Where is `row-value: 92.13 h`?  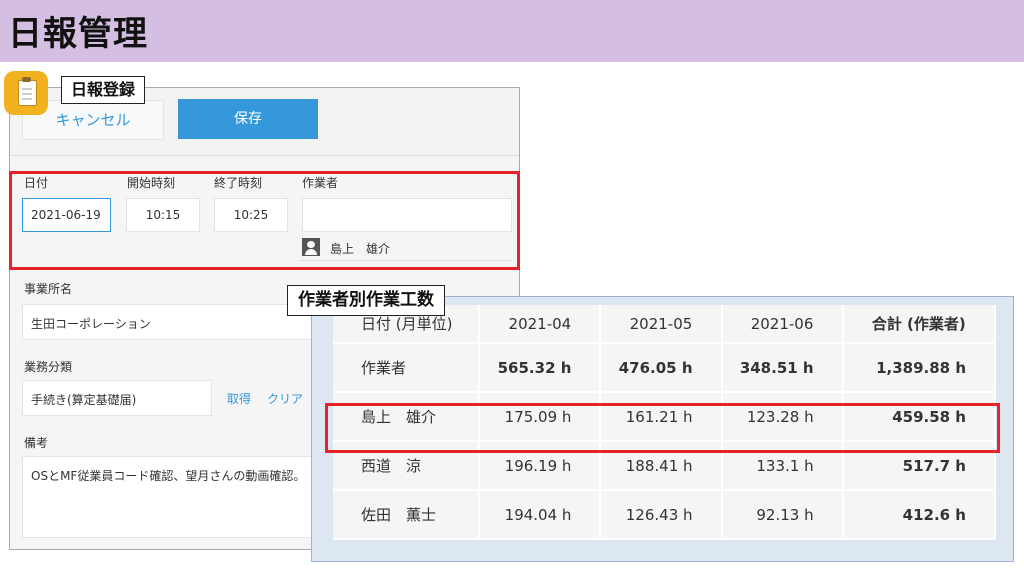 row-value: 92.13 h is located at coordinates (783, 515).